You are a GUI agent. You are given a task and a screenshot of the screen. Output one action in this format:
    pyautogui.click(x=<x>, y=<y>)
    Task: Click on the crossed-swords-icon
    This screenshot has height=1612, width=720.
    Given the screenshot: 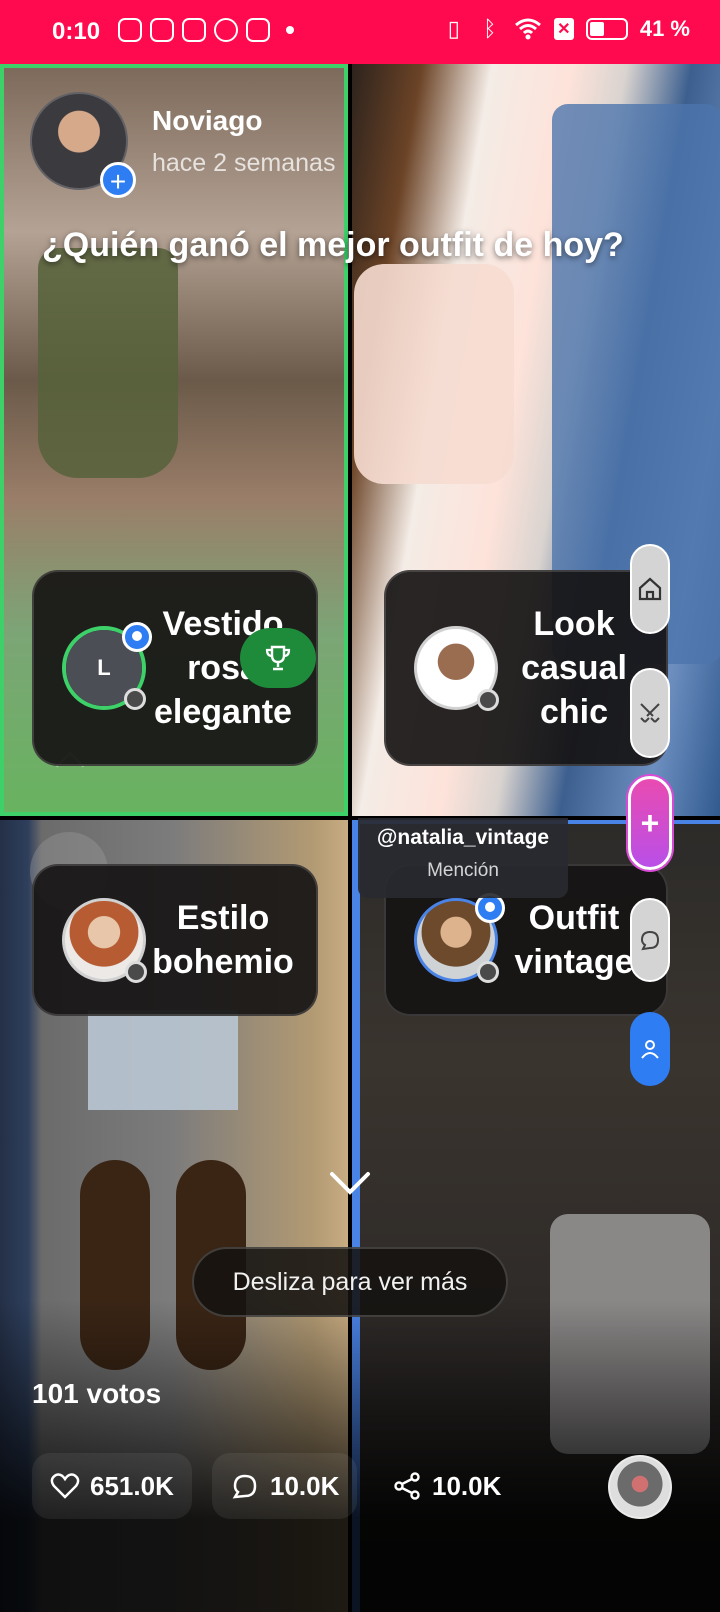 What is the action you would take?
    pyautogui.click(x=650, y=713)
    